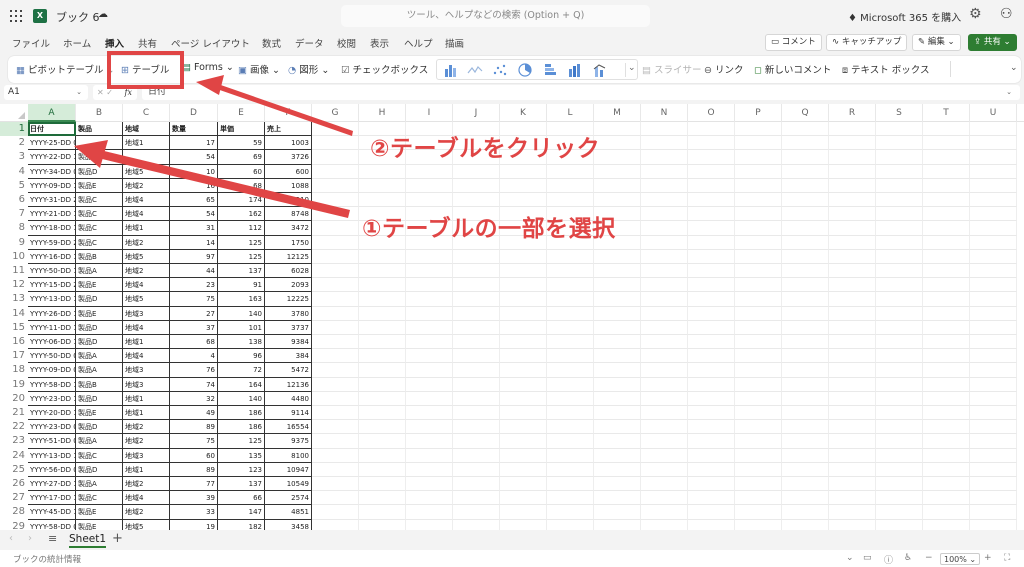 The width and height of the screenshot is (1024, 567). Describe the element at coordinates (805, 256) in the screenshot. I see `cell-q10` at that location.